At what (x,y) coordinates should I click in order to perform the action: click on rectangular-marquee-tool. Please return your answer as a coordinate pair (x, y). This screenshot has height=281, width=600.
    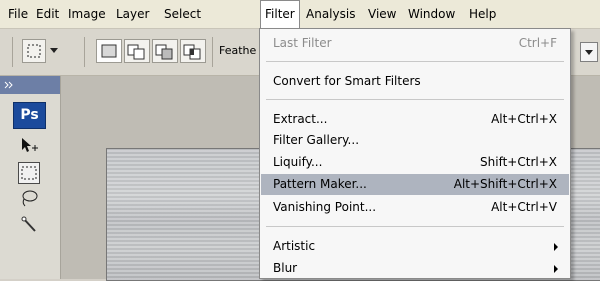
    Looking at the image, I should click on (29, 173).